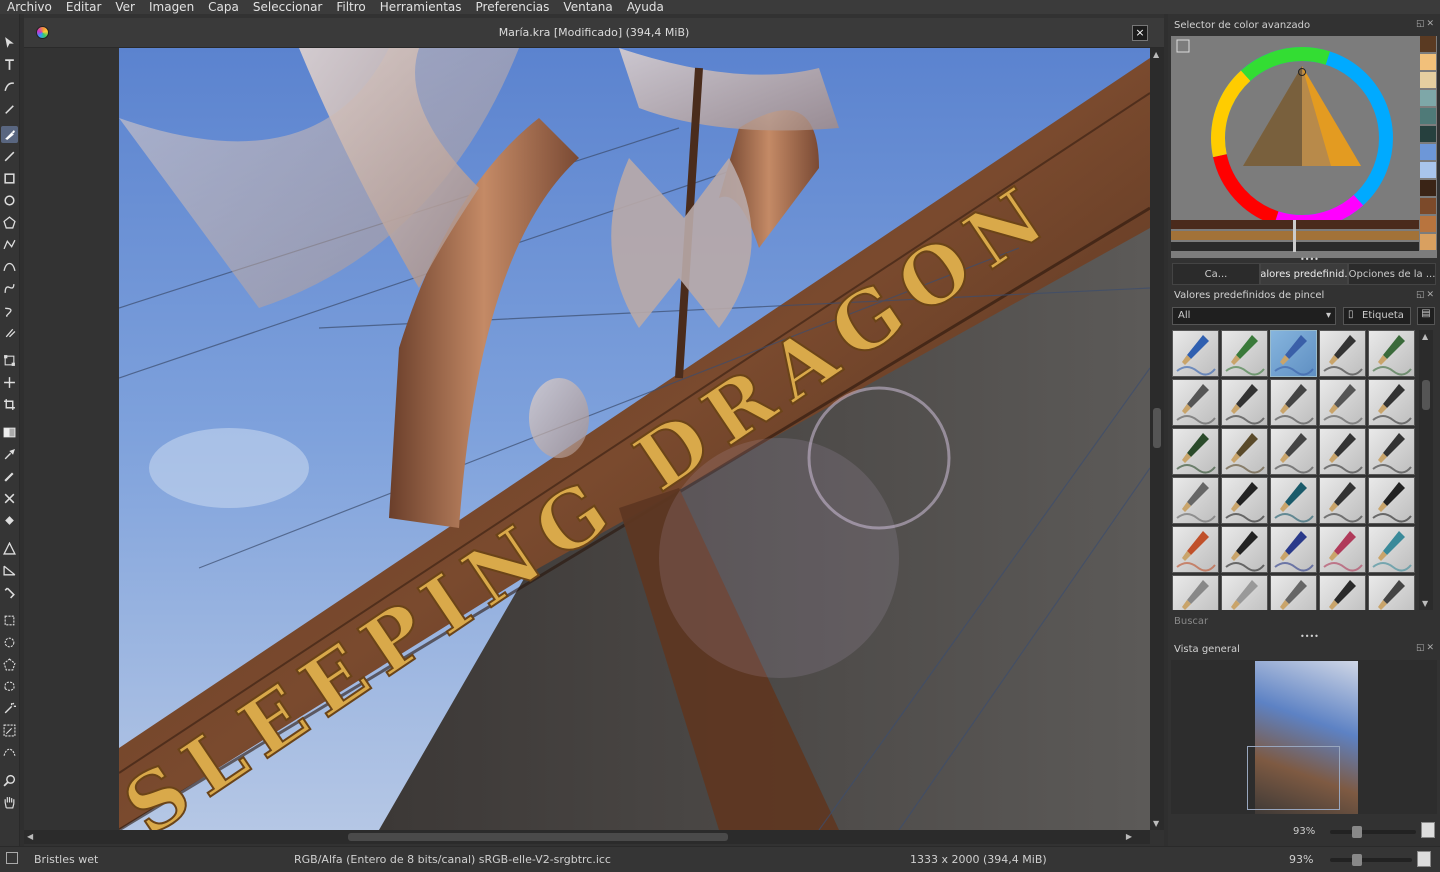 The image size is (1440, 872). Describe the element at coordinates (9, 664) in the screenshot. I see `polygonal-selection-tool-icon` at that location.